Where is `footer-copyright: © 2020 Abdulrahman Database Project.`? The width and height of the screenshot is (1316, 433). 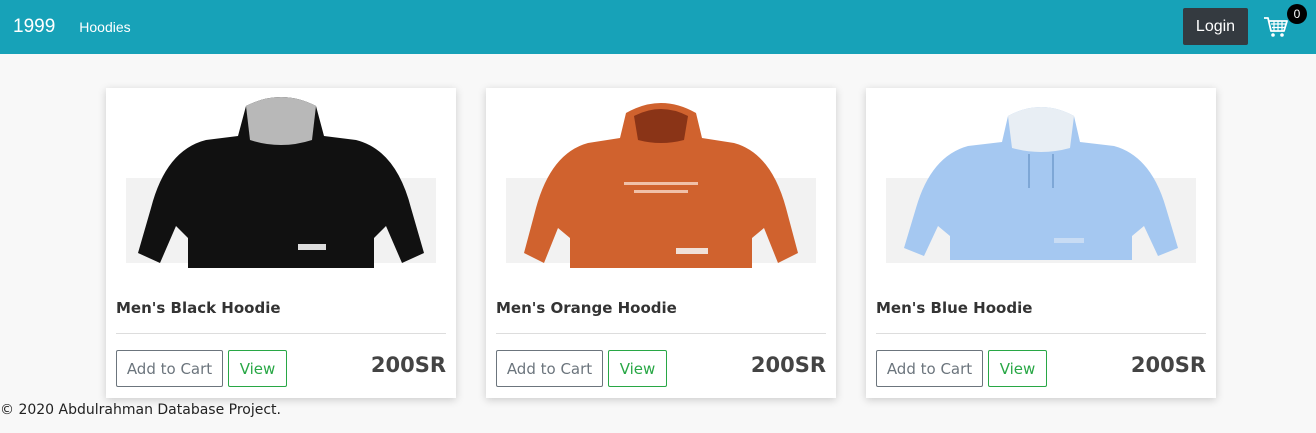
footer-copyright: © 2020 Abdulrahman Database Project. is located at coordinates (140, 410).